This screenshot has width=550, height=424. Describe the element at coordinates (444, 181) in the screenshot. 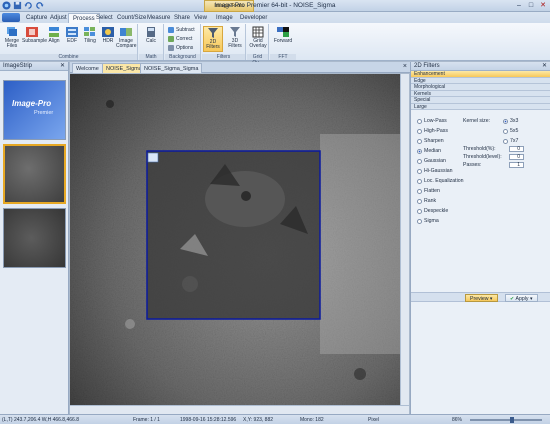

I see `filter-loc-equalization-label: Loc. Equalization` at that location.